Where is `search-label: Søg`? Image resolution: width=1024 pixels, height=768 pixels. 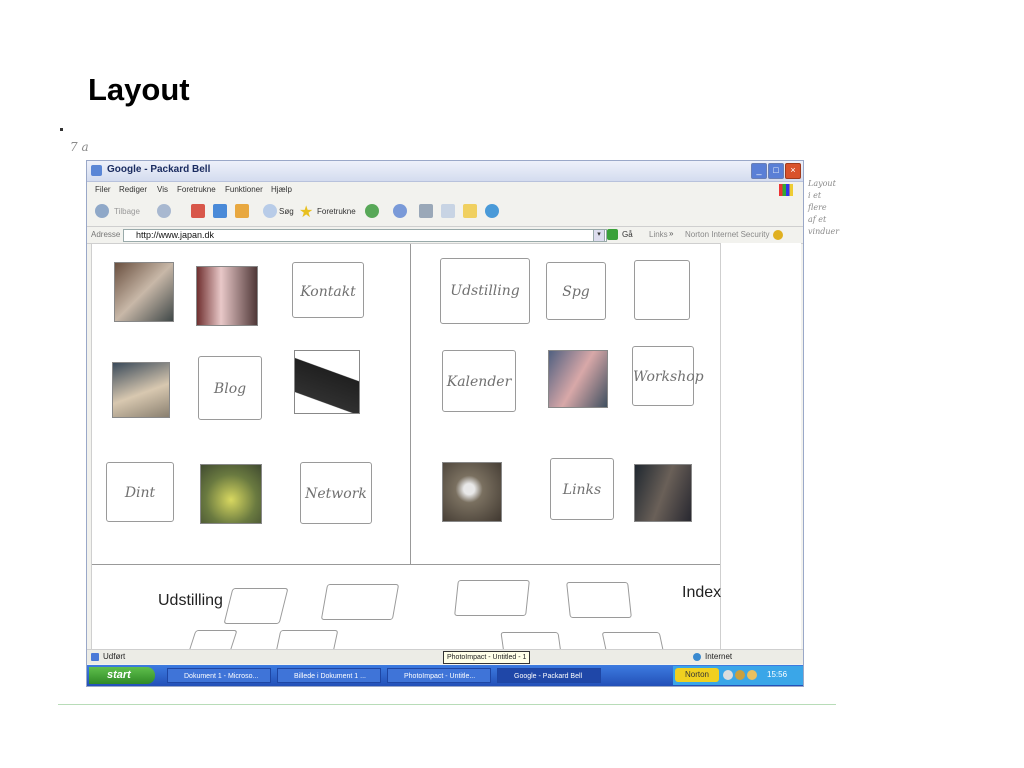
search-label: Søg is located at coordinates (286, 211).